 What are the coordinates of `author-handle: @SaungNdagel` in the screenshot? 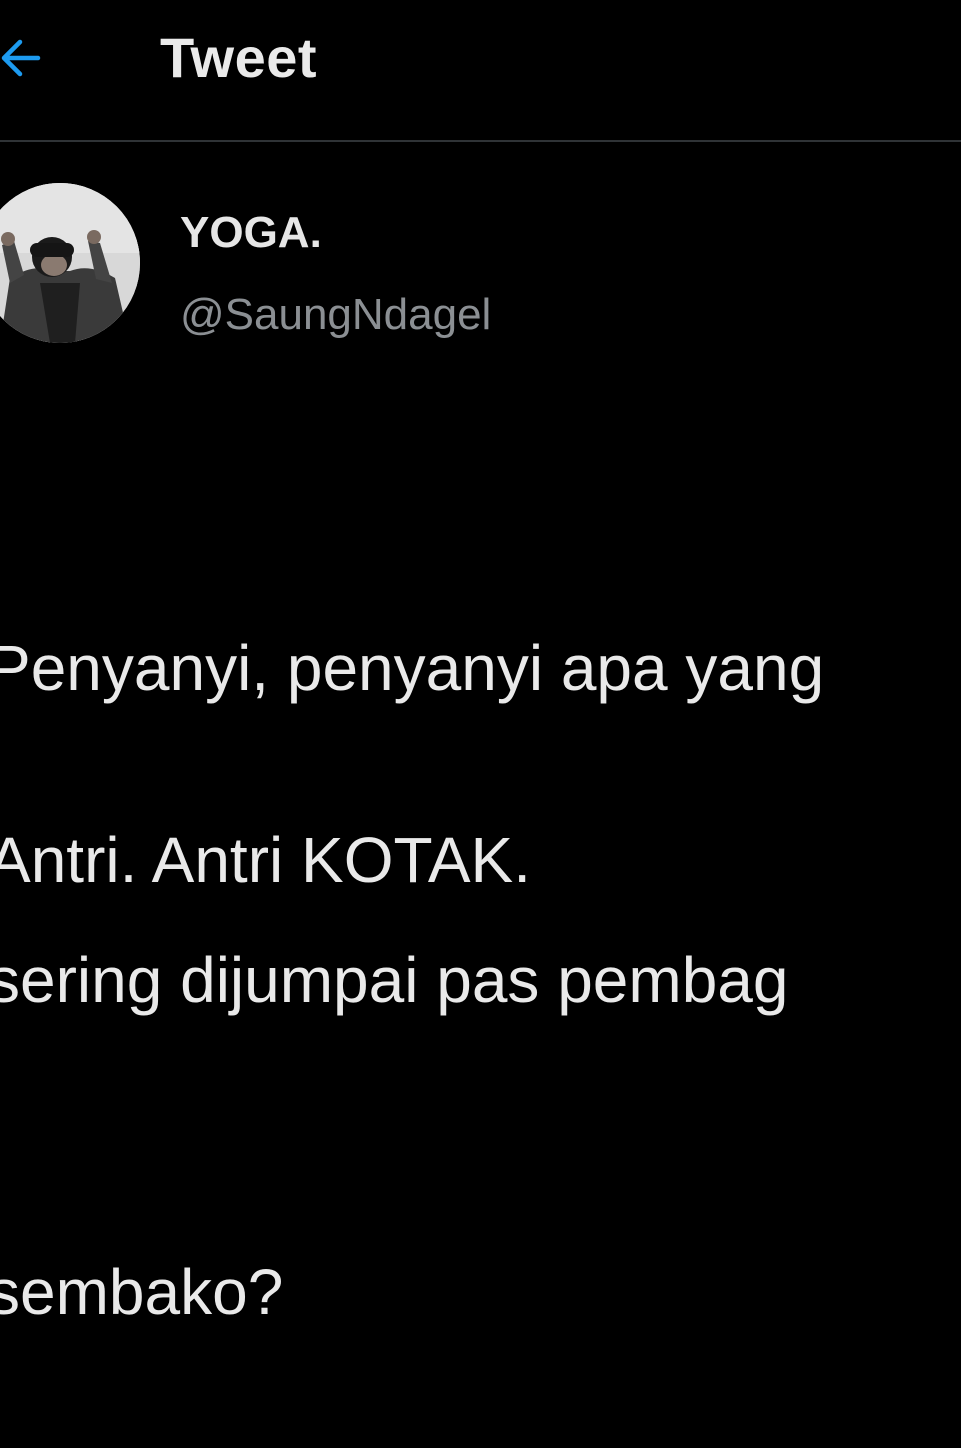 It's located at (335, 315).